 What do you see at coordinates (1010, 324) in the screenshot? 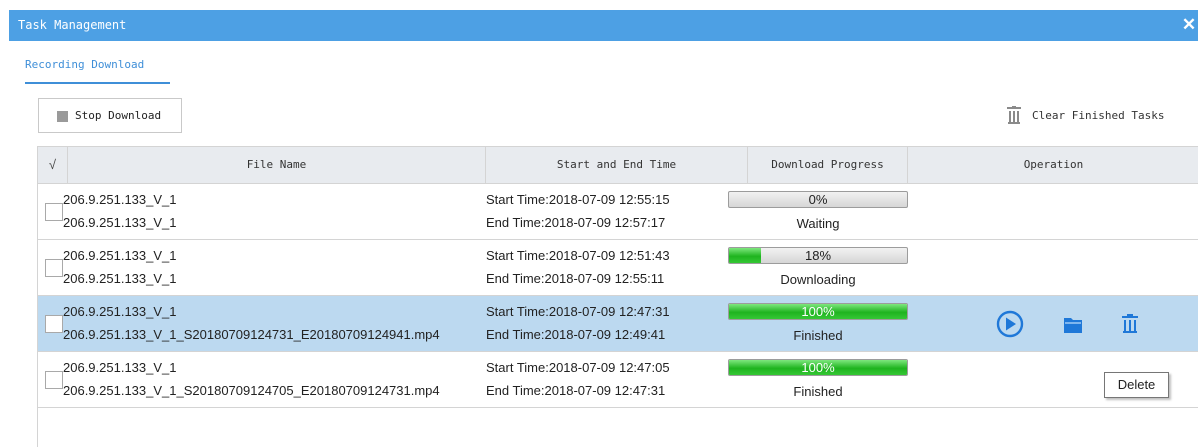
I see `play-icon` at bounding box center [1010, 324].